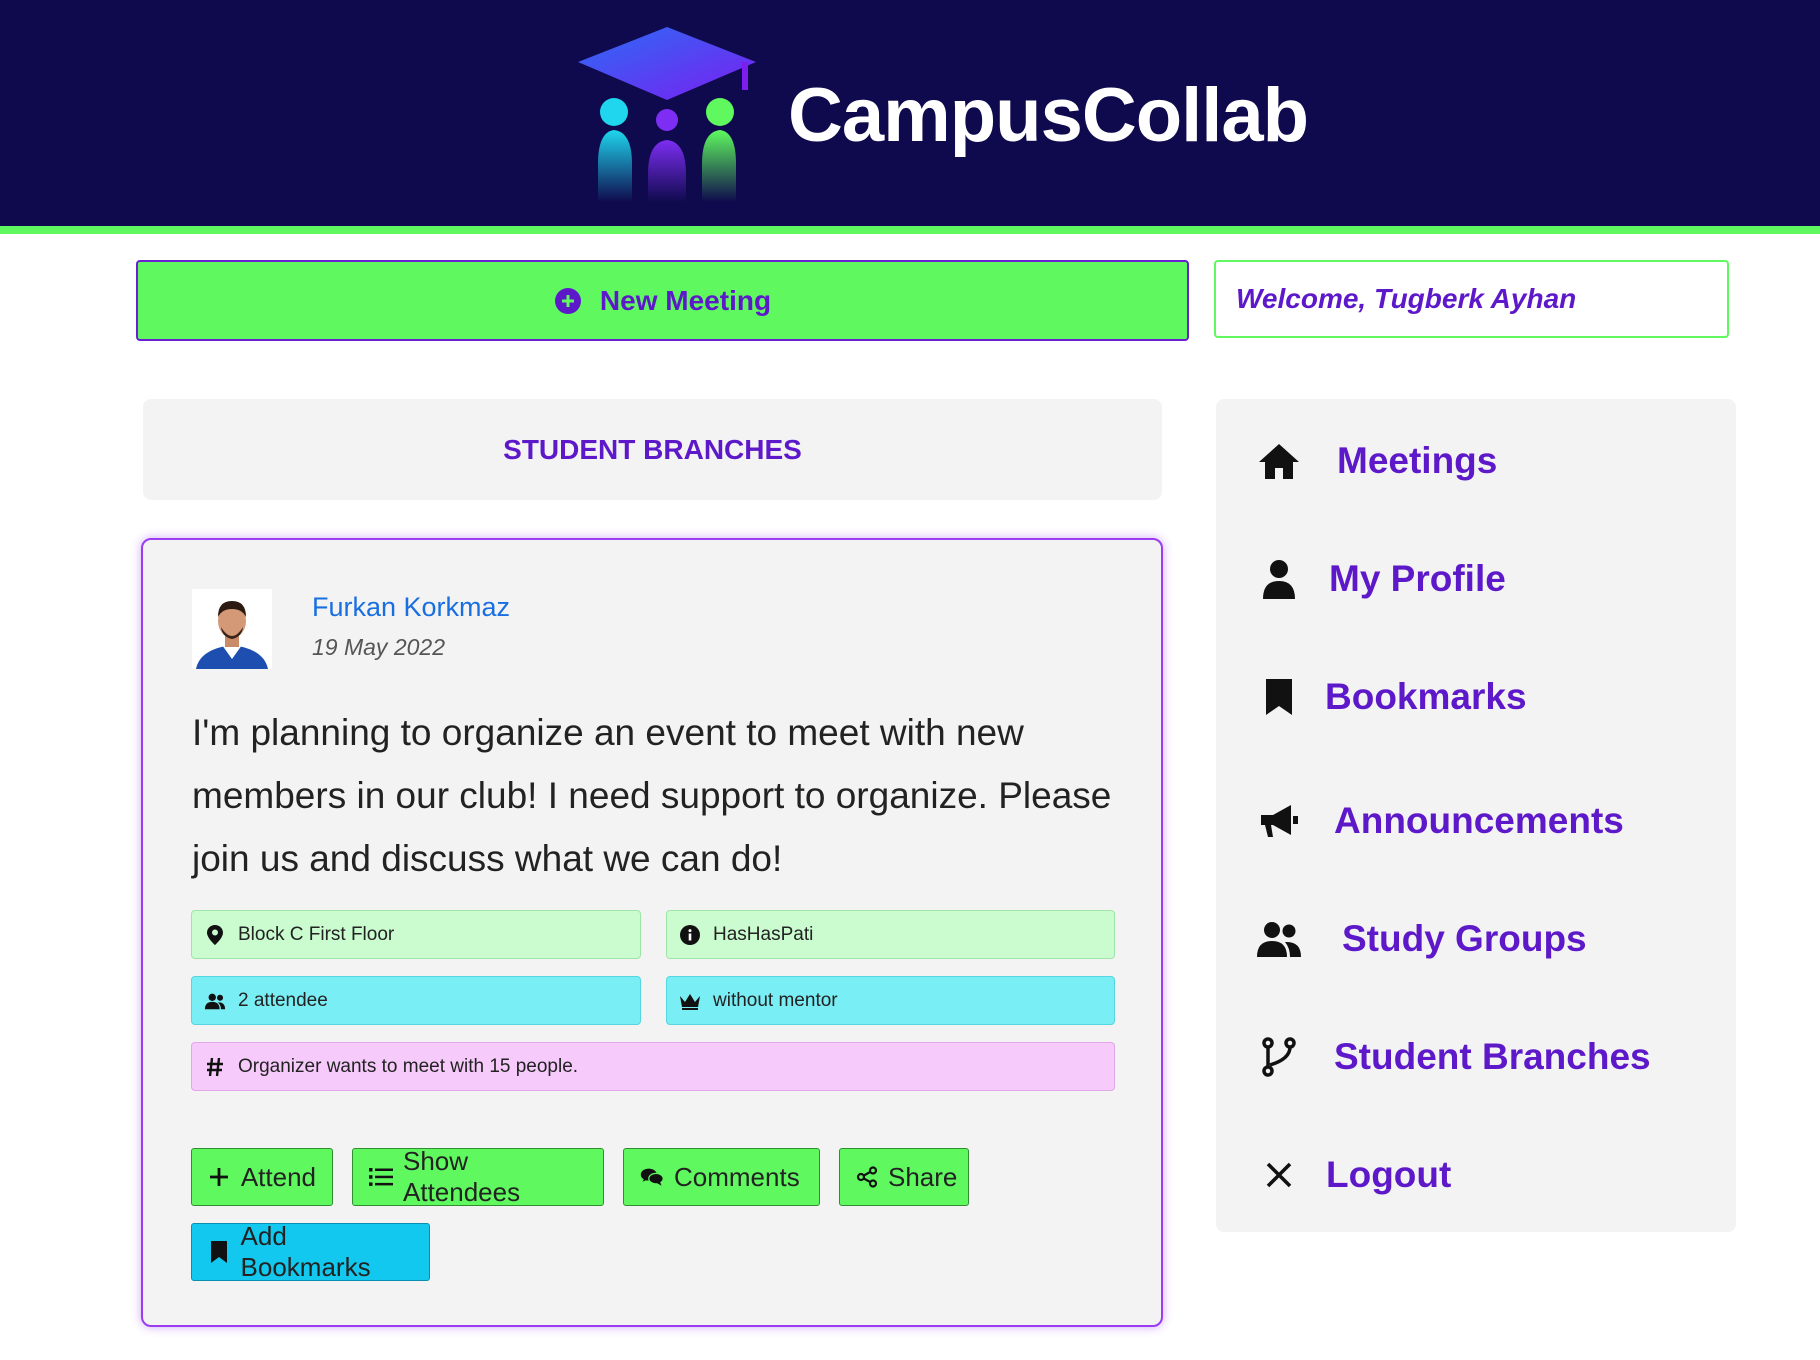  I want to click on sidebar-item-meetings: Meetings, so click(1375, 461).